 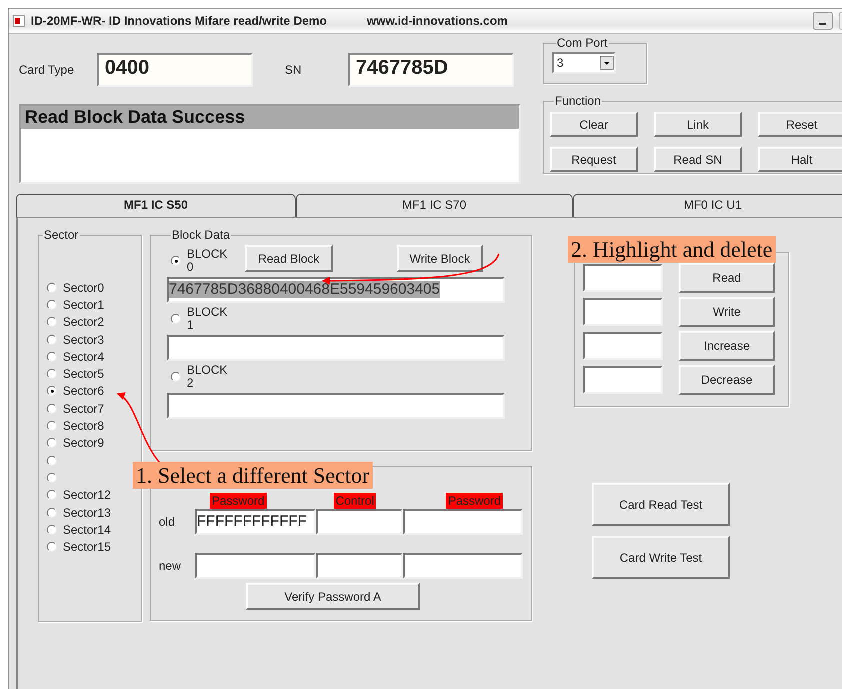 I want to click on tab: MF1 IC S50, so click(x=156, y=205).